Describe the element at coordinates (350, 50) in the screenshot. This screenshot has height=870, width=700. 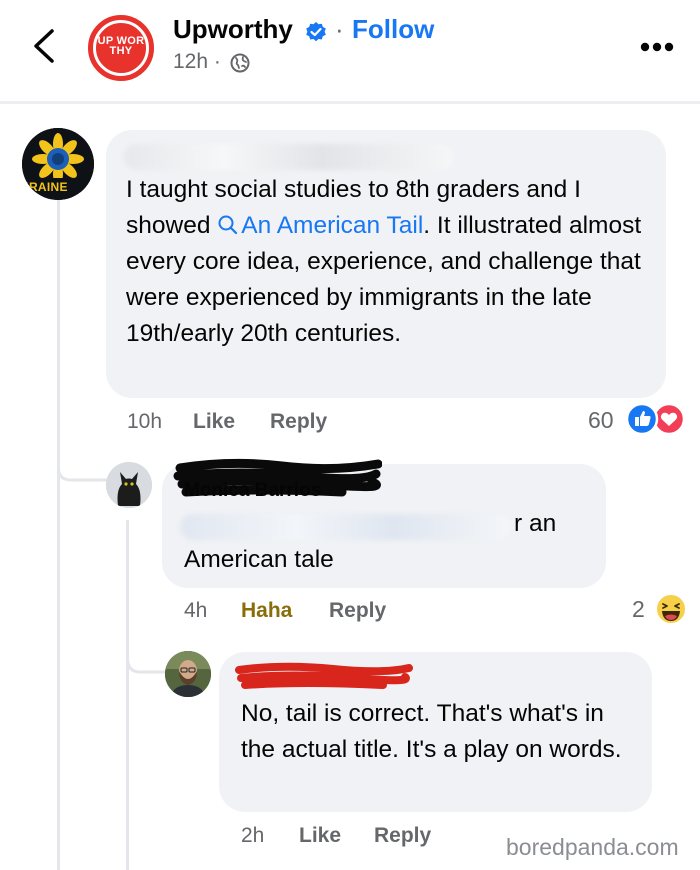
I see `post-header: UP WOR THY Upworthy · Follow 12h ·` at that location.